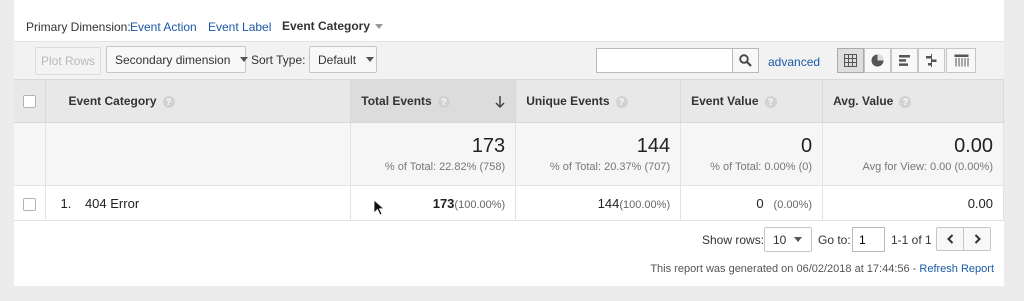 The width and height of the screenshot is (1024, 301). I want to click on show-rows-select: 10, so click(788, 239).